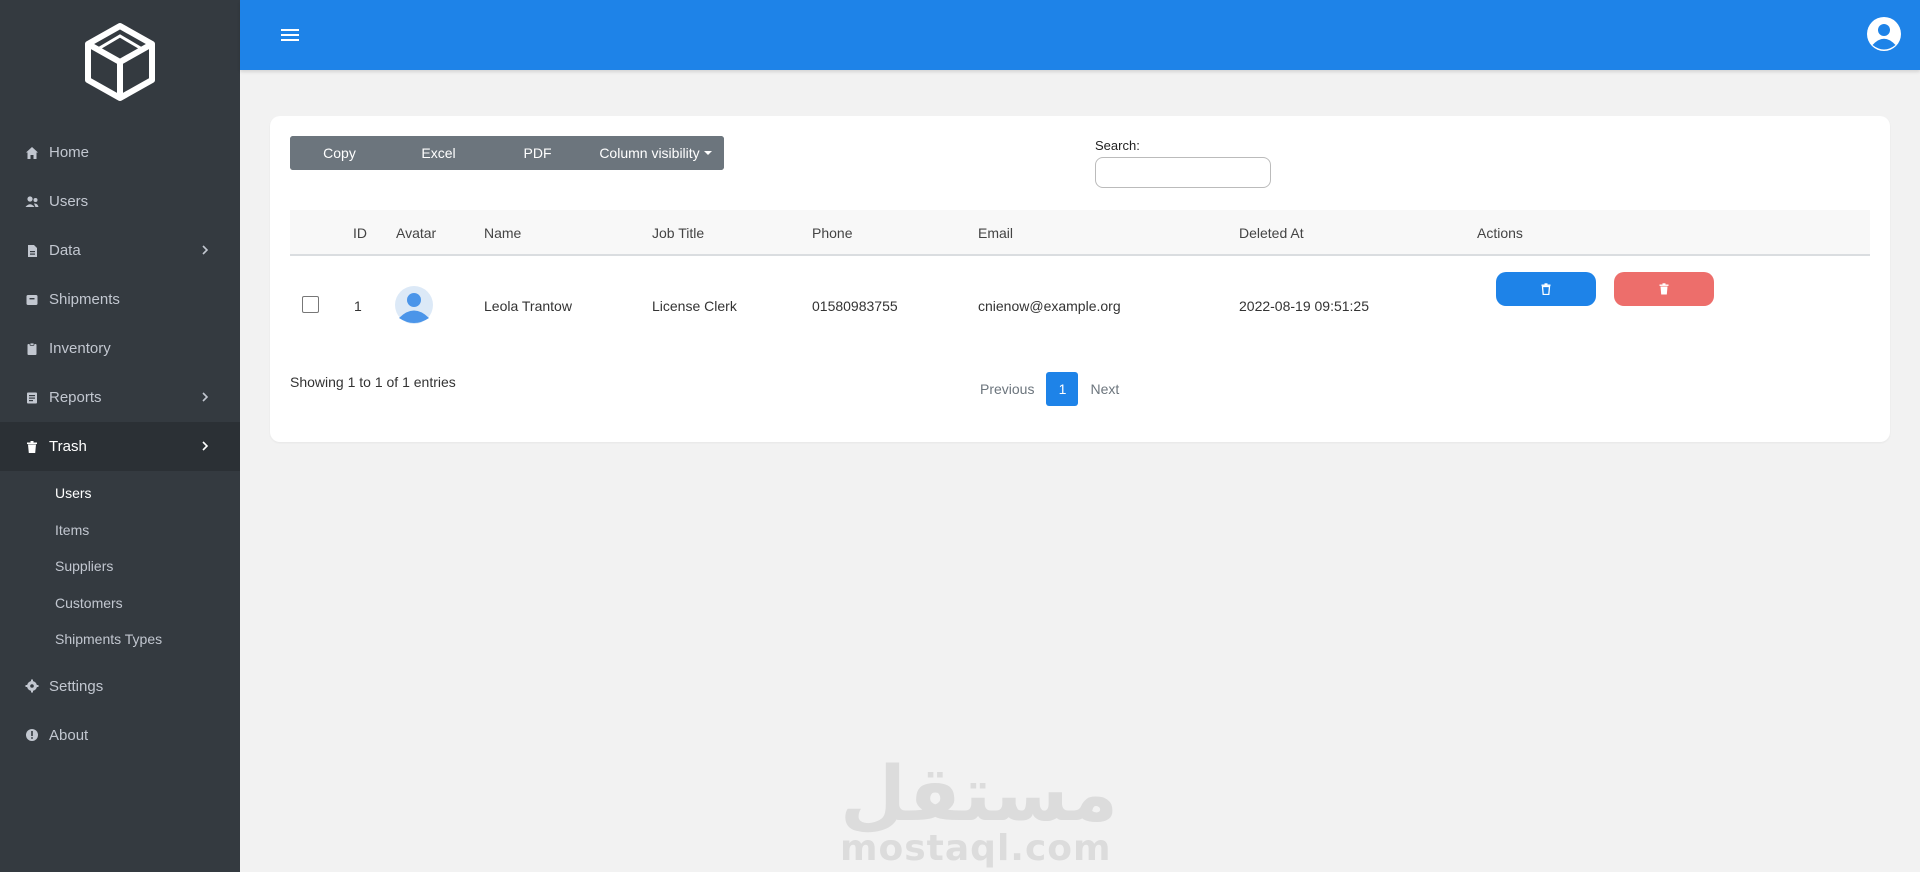 The width and height of the screenshot is (1920, 872). Describe the element at coordinates (339, 153) in the screenshot. I see `copy-button: Copy` at that location.